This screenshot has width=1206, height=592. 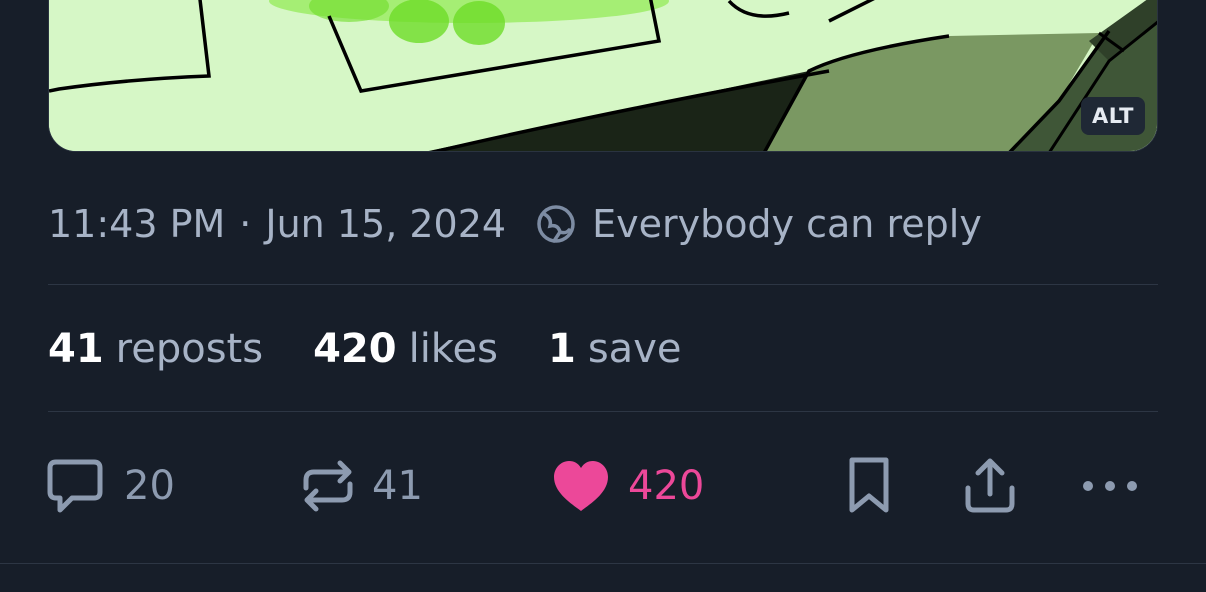 I want to click on reply-count: 20, so click(x=149, y=486).